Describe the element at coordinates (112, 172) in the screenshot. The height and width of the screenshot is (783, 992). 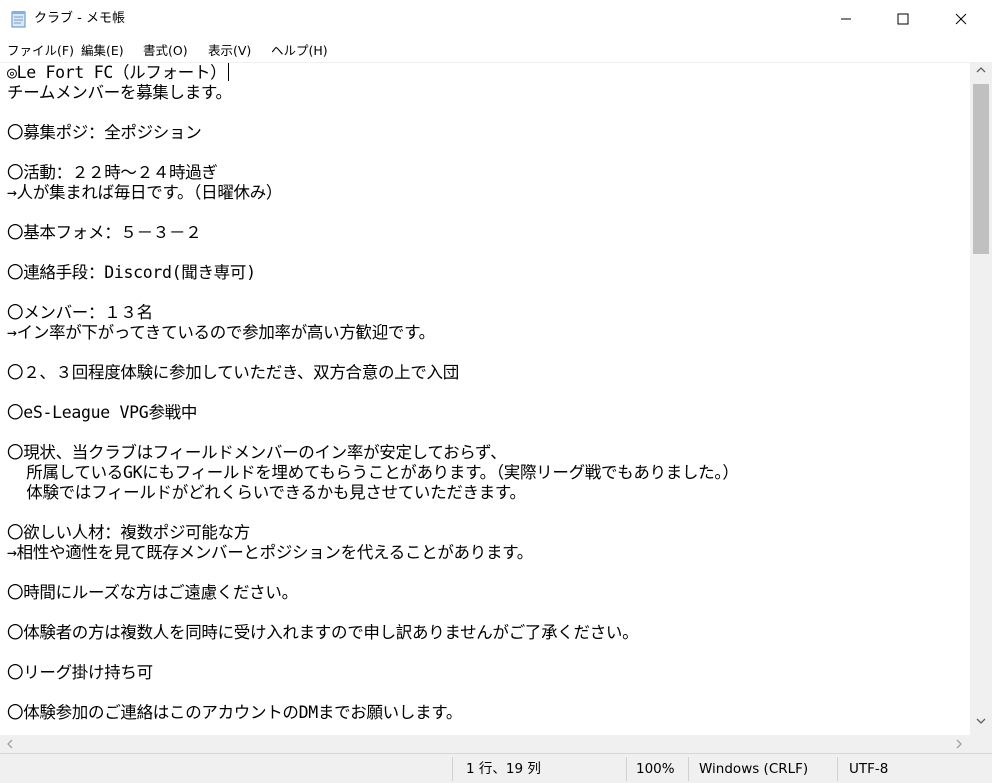
I see `text-line: 〇活動：２２時～２４時過ぎ` at that location.